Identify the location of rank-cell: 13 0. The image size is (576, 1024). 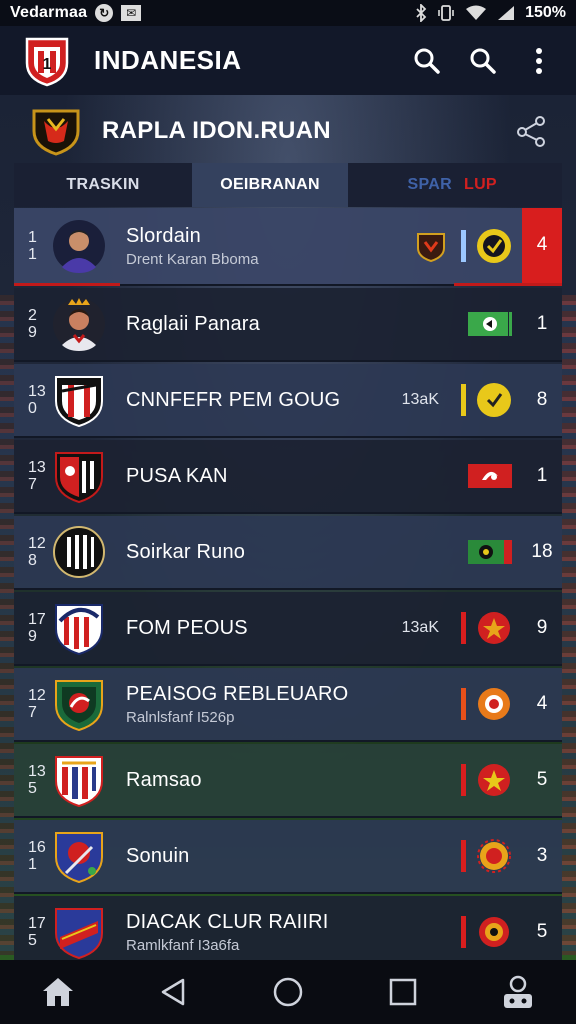
(37, 400).